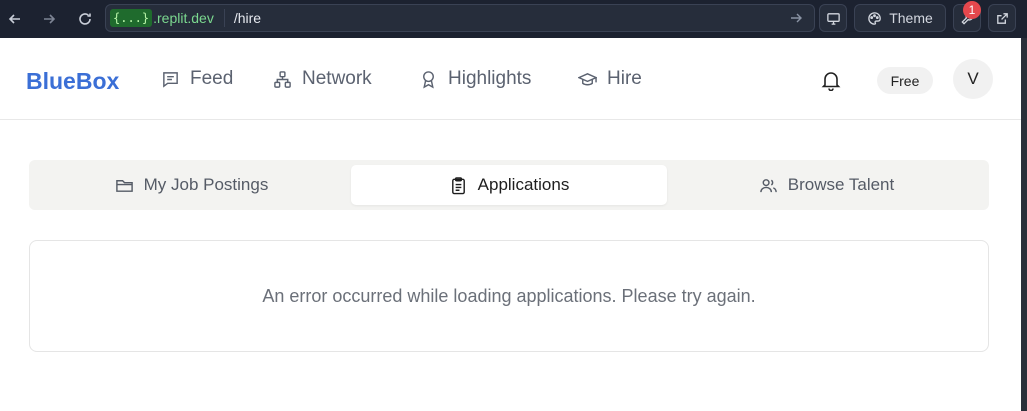  I want to click on tab-my-job-postings-label: My Job Postings, so click(206, 184).